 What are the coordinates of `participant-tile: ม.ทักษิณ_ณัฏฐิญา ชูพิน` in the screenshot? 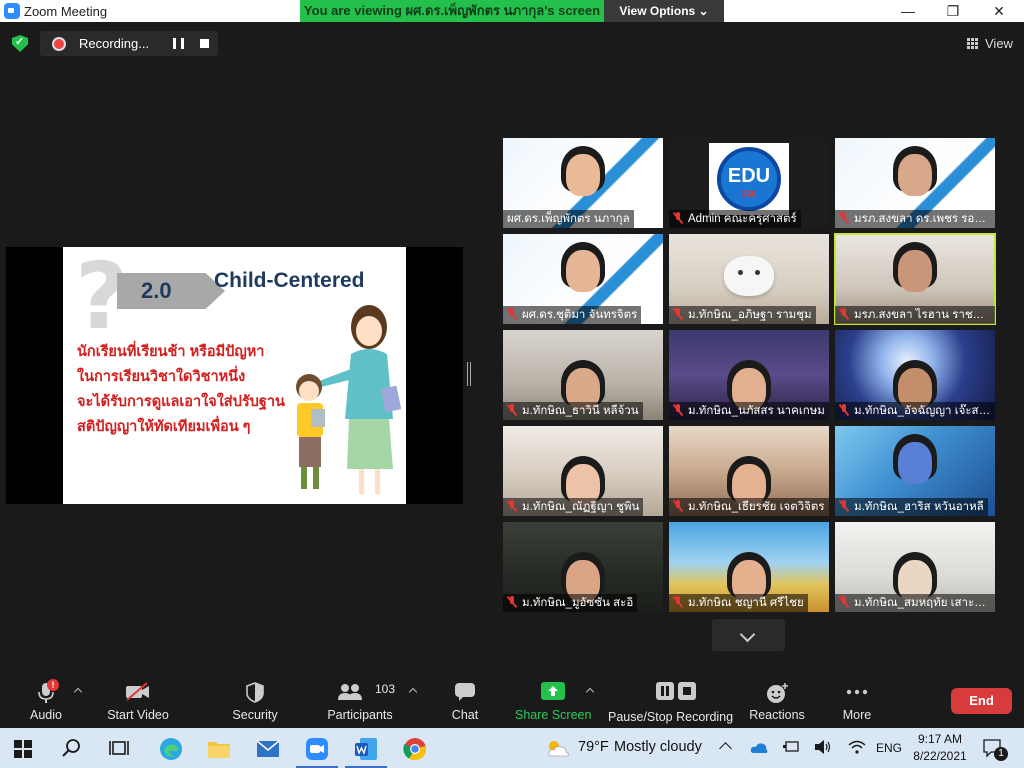 It's located at (583, 471).